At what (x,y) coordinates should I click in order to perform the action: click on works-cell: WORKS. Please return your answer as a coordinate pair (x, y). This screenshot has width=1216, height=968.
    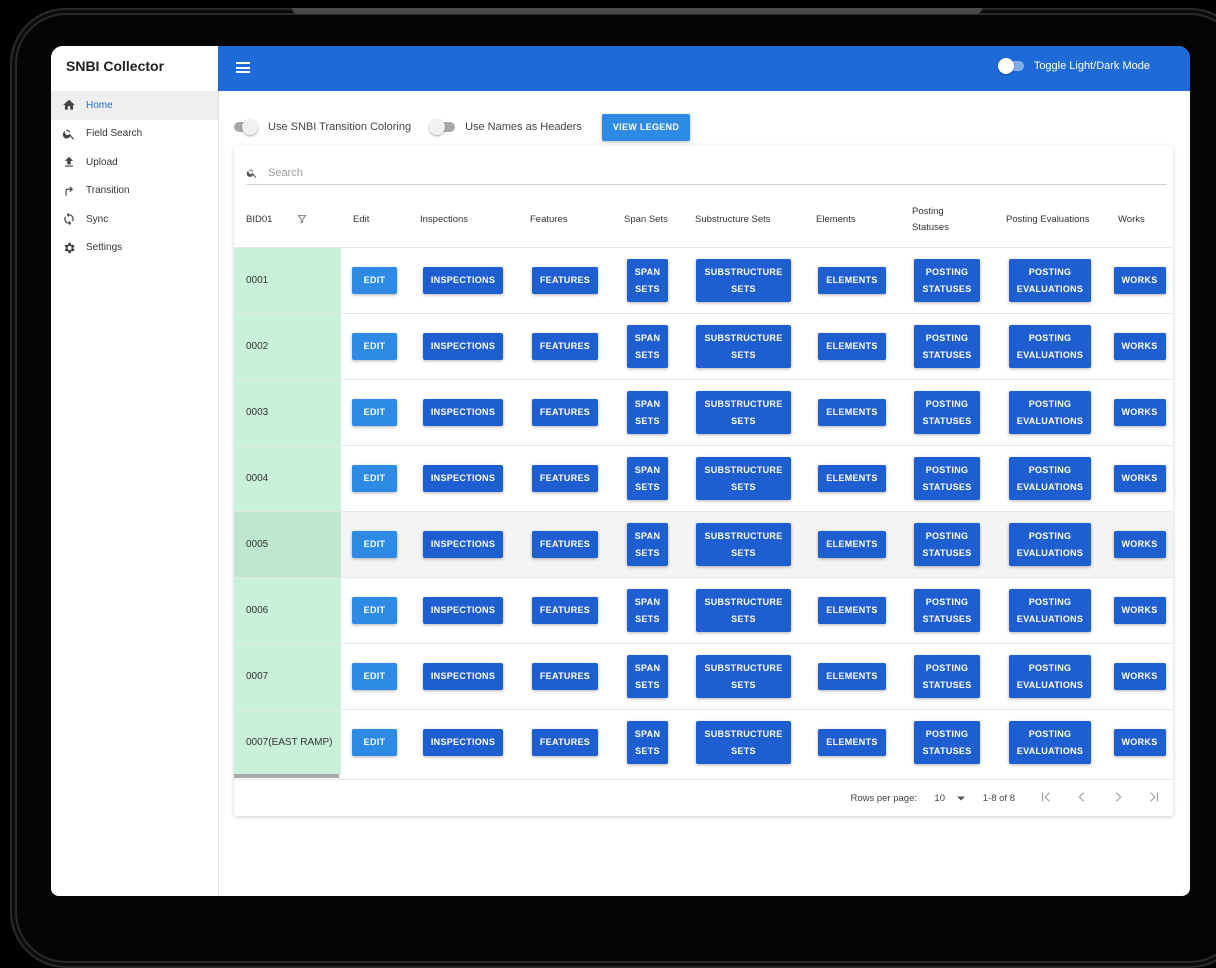
    Looking at the image, I should click on (1139, 610).